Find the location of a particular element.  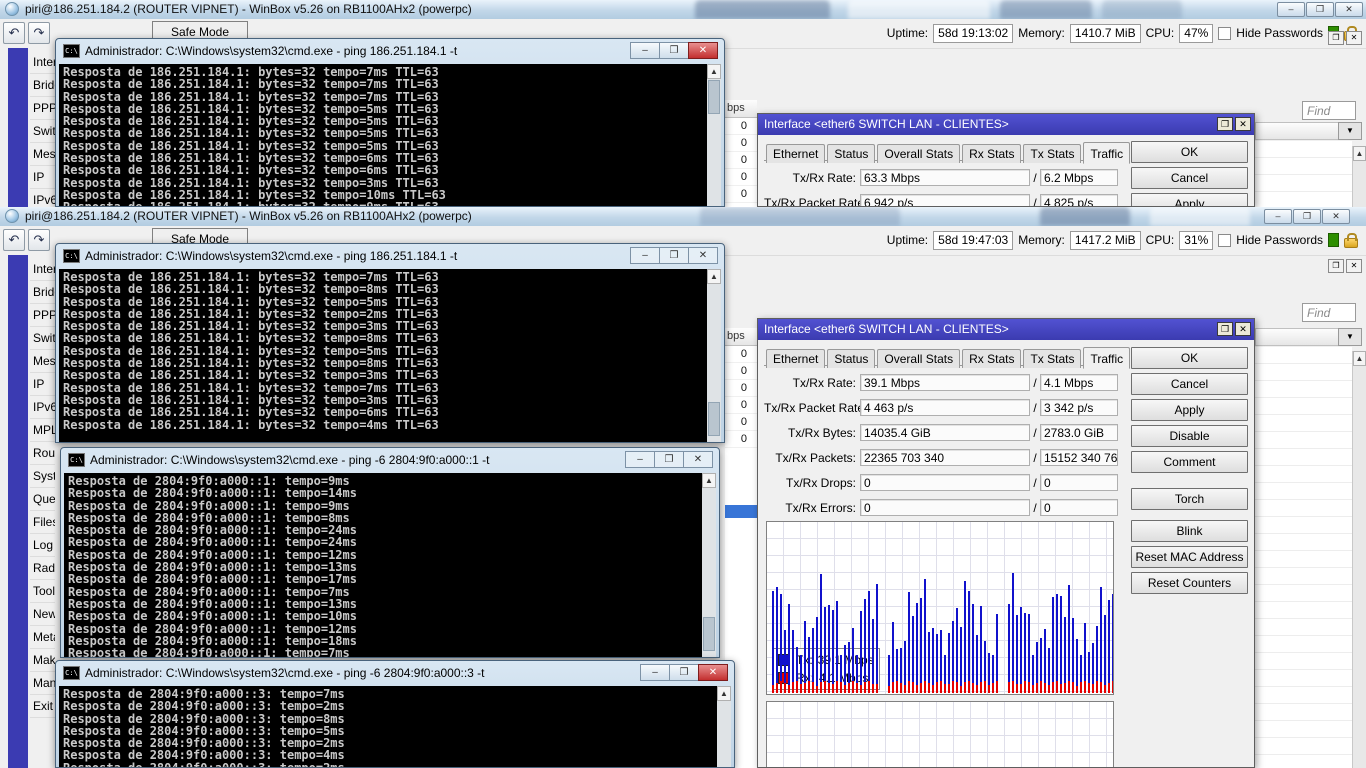

comment-button: Comment is located at coordinates (1189, 462).